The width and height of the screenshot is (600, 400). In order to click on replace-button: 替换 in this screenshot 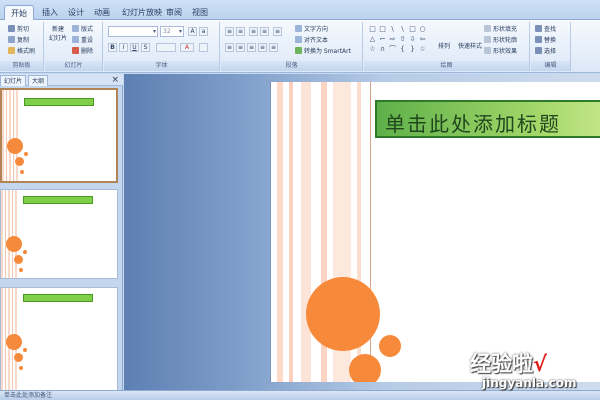, I will do `click(545, 41)`.